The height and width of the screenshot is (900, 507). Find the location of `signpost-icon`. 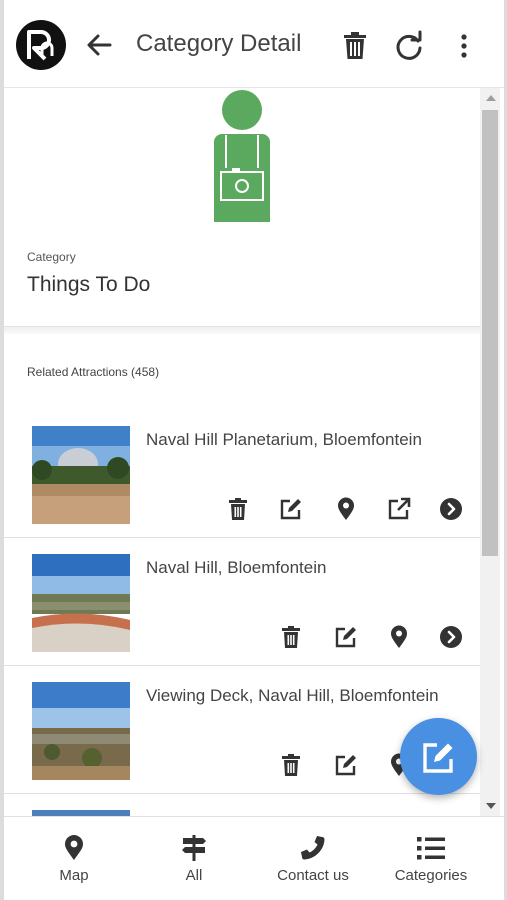

signpost-icon is located at coordinates (194, 848).